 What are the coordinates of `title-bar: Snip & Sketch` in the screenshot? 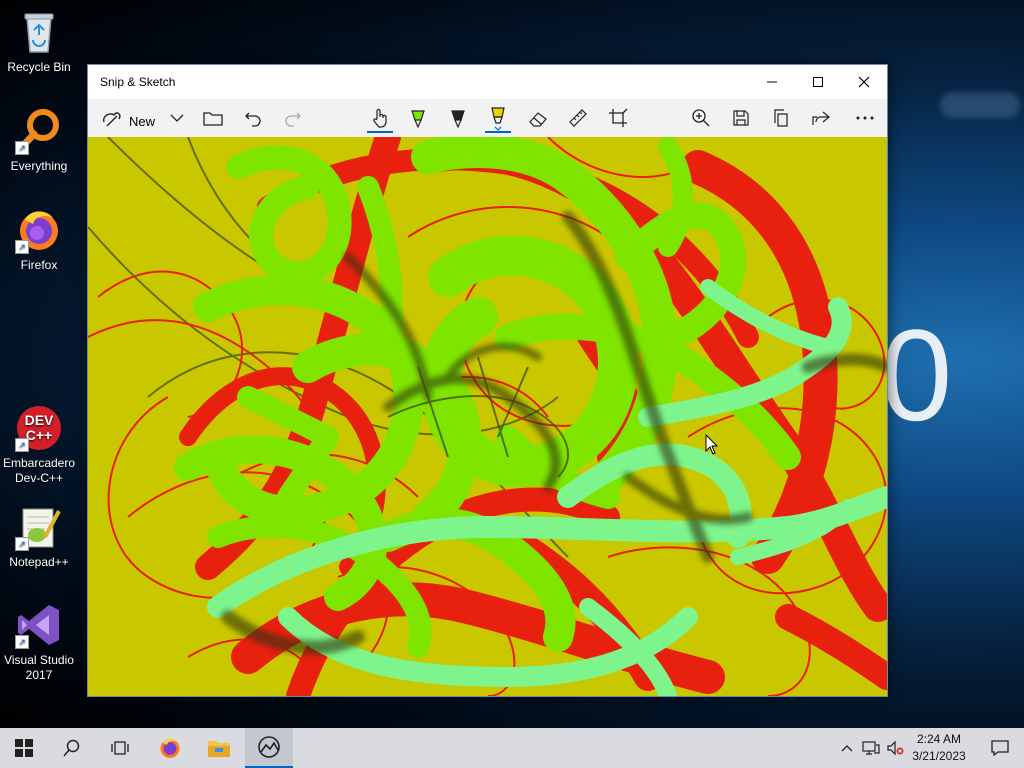 It's located at (487, 82).